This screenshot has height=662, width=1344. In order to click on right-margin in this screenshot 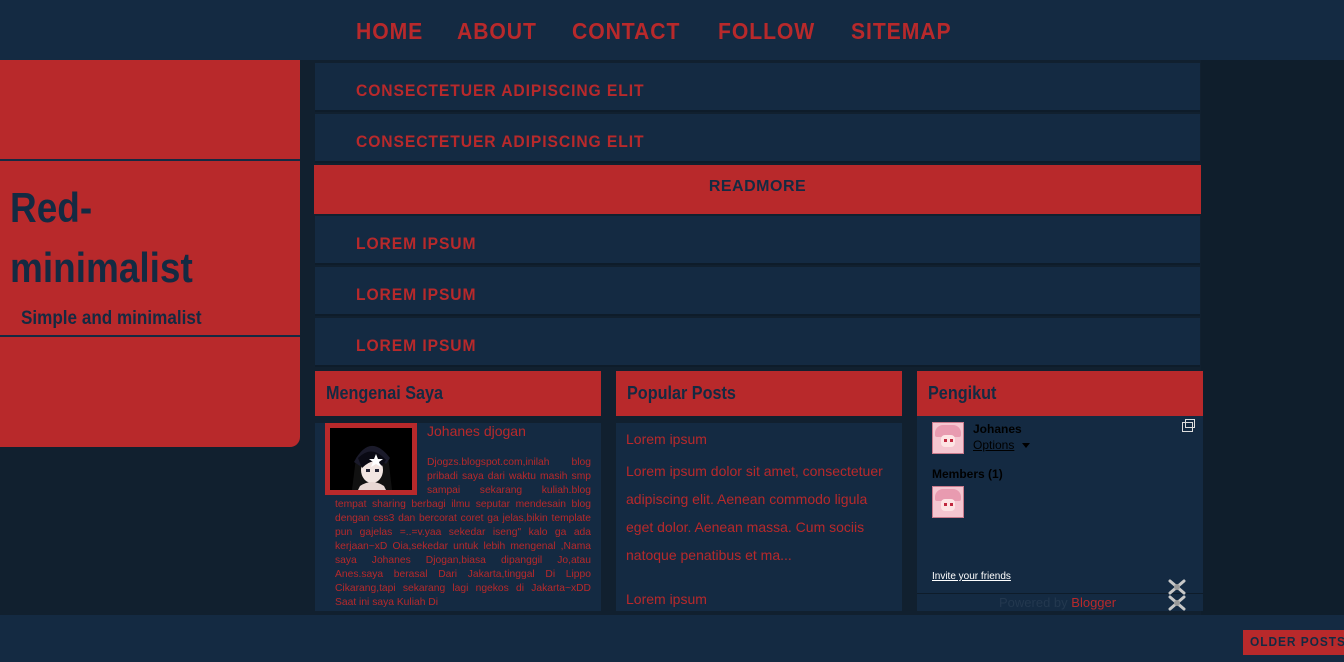, I will do `click(1272, 337)`.